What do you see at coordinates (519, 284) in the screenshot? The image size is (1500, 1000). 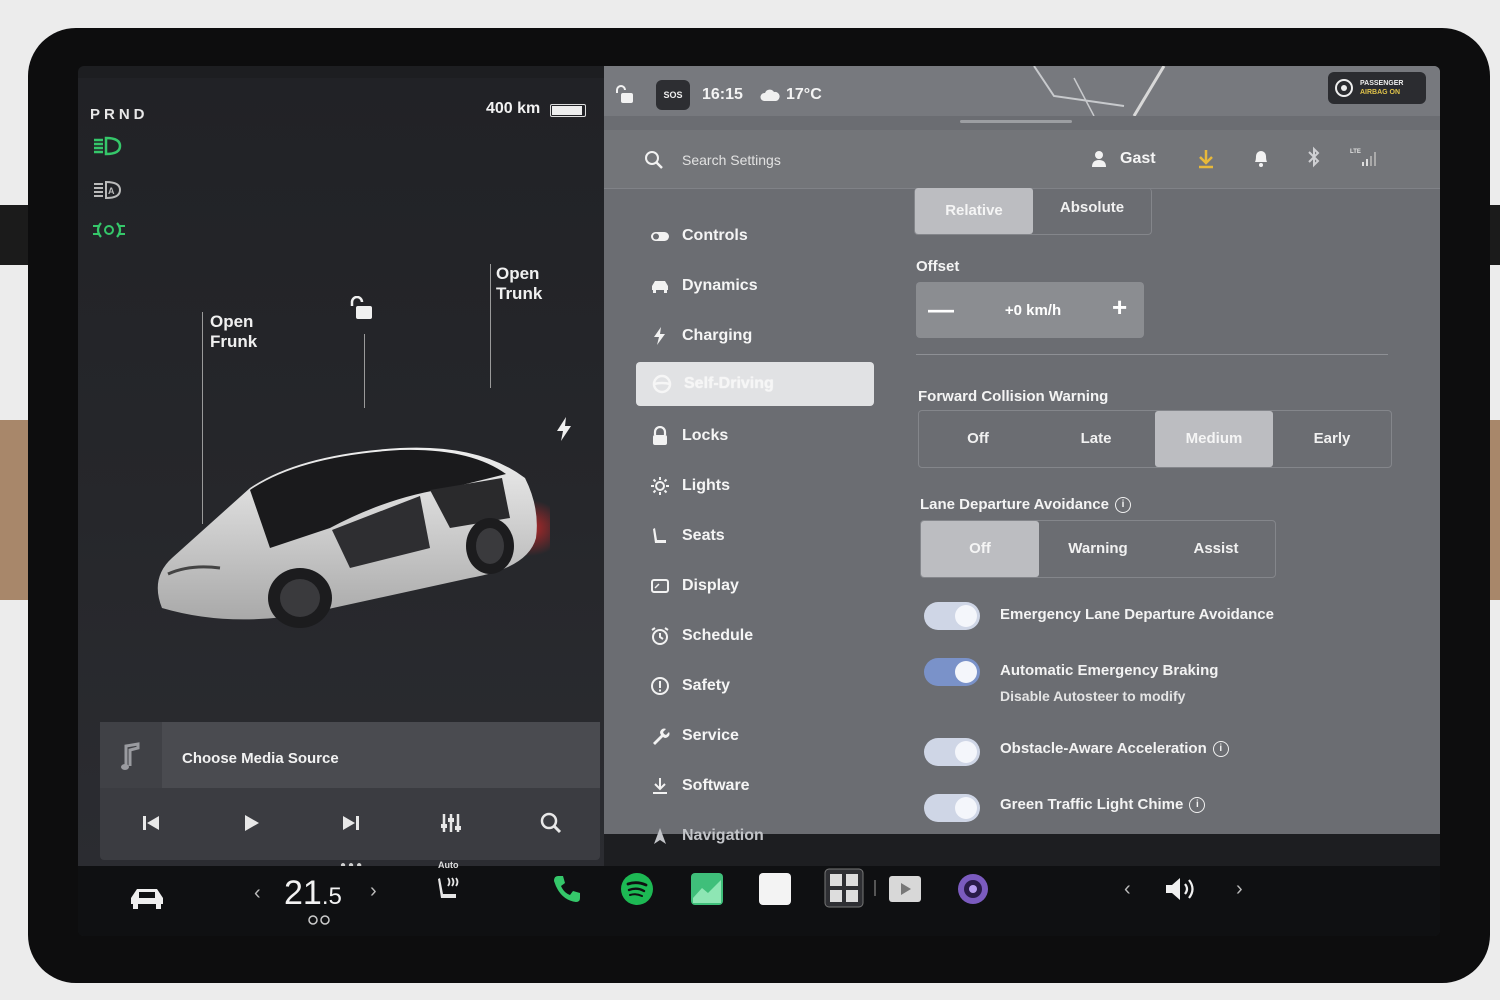 I see `open-trunk-label: Open Trunk` at bounding box center [519, 284].